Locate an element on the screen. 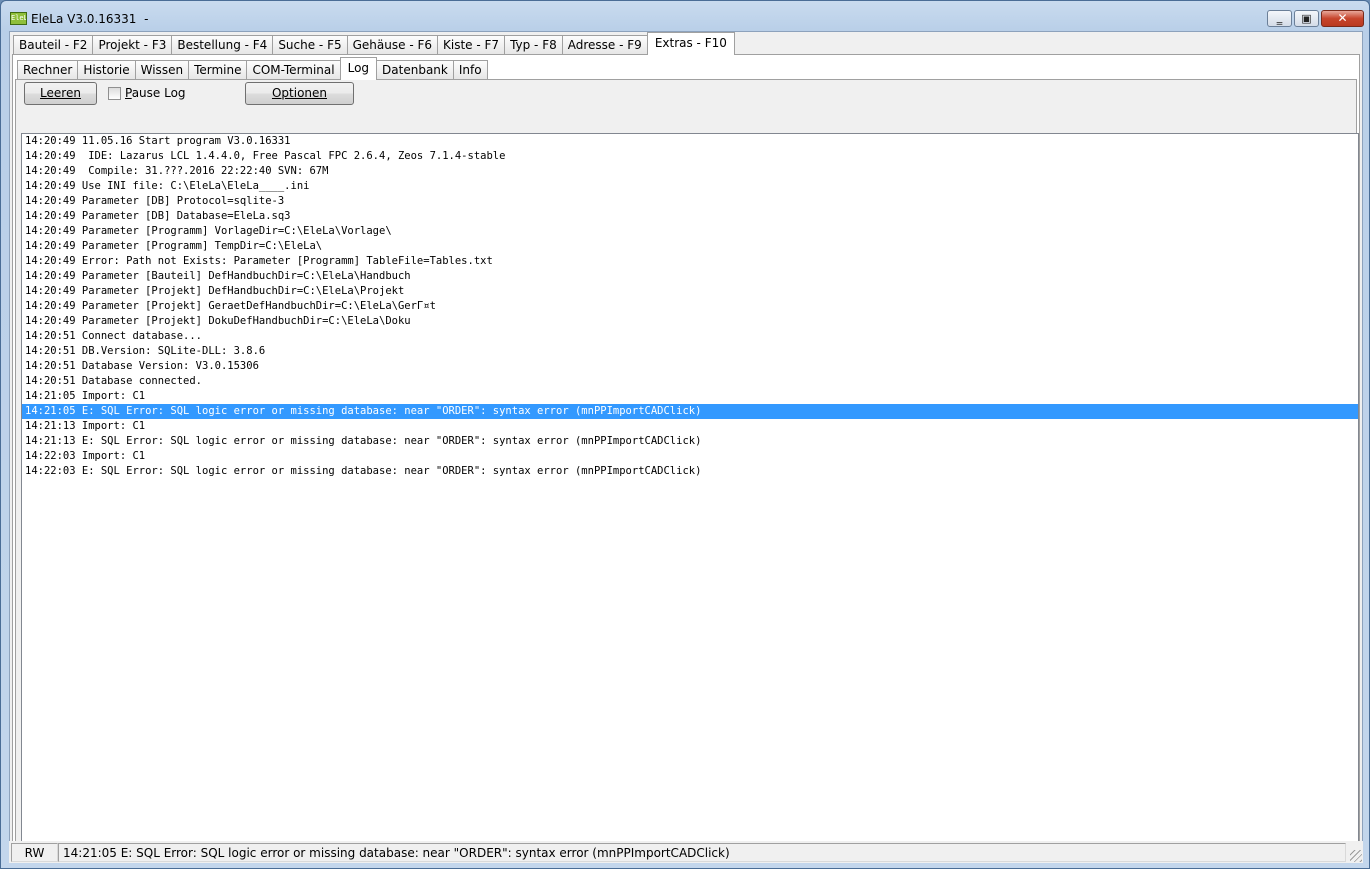 The height and width of the screenshot is (869, 1370). extras-tab-7: Info is located at coordinates (470, 70).